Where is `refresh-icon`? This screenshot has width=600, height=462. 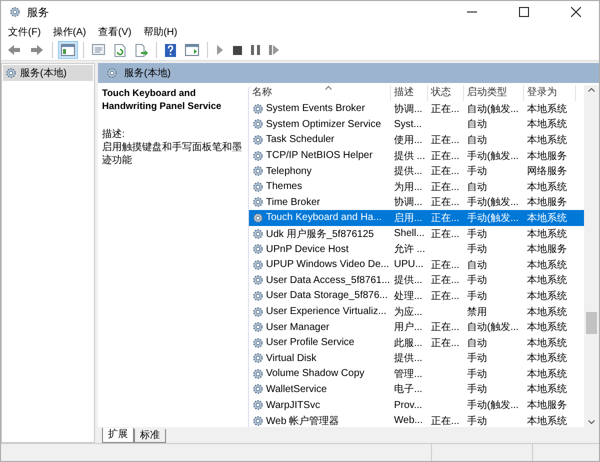
refresh-icon is located at coordinates (120, 50).